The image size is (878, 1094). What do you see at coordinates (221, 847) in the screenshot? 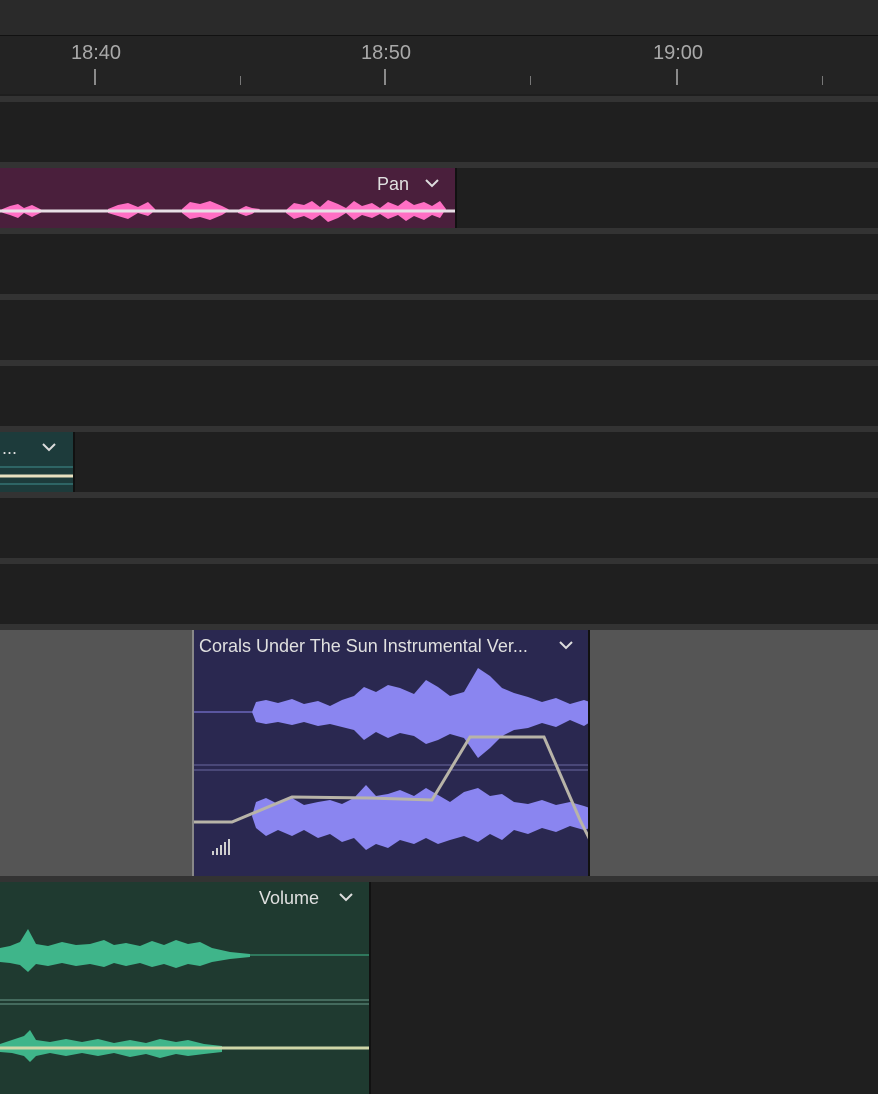
I see `signal-strength-icon` at bounding box center [221, 847].